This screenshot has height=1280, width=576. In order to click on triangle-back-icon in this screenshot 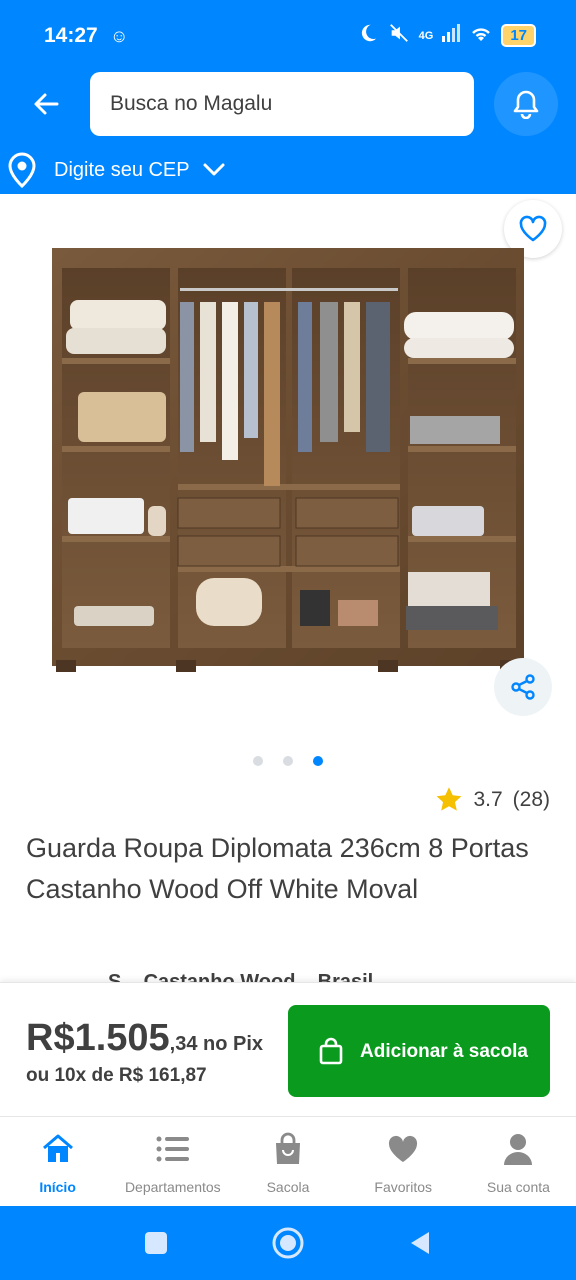, I will do `click(420, 1243)`.